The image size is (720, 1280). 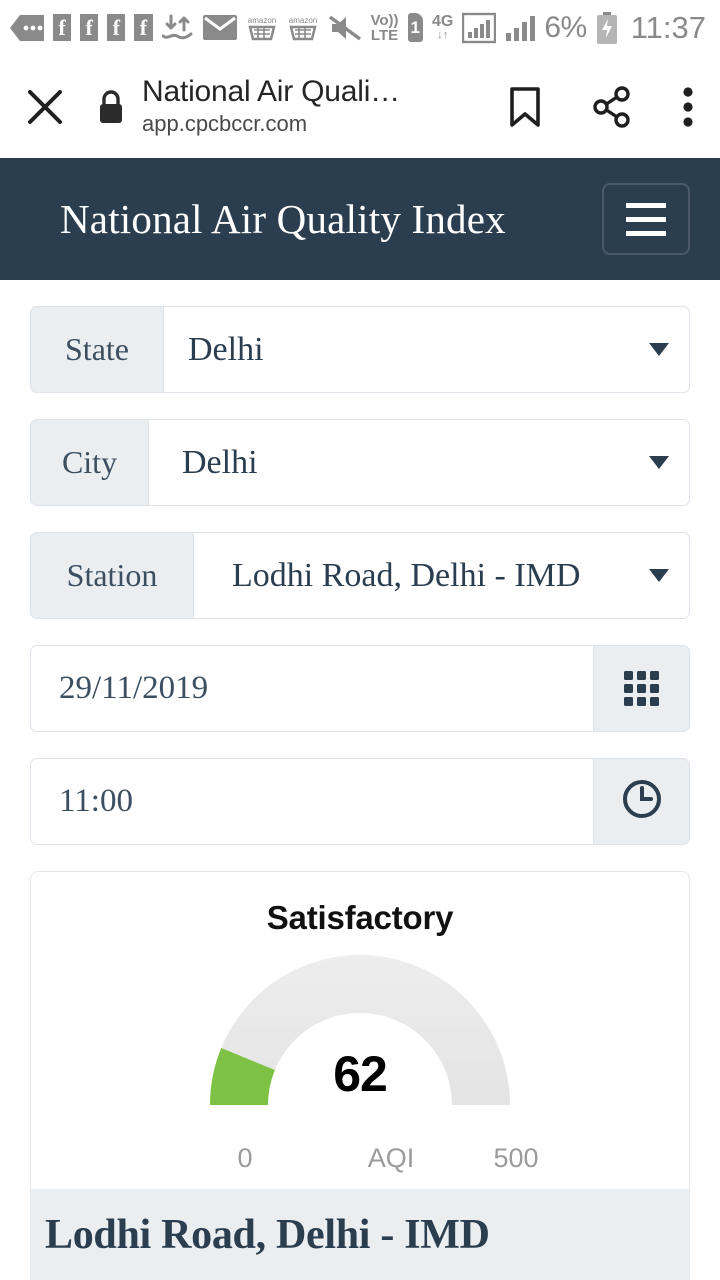 I want to click on date-field-row: 29/11/2019, so click(x=360, y=688).